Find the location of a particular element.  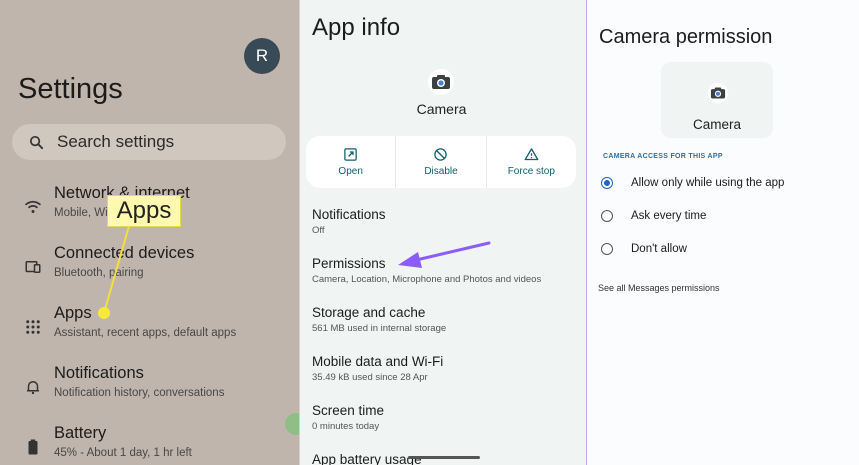

settings-item-sub: Notification history, conversations is located at coordinates (139, 393).